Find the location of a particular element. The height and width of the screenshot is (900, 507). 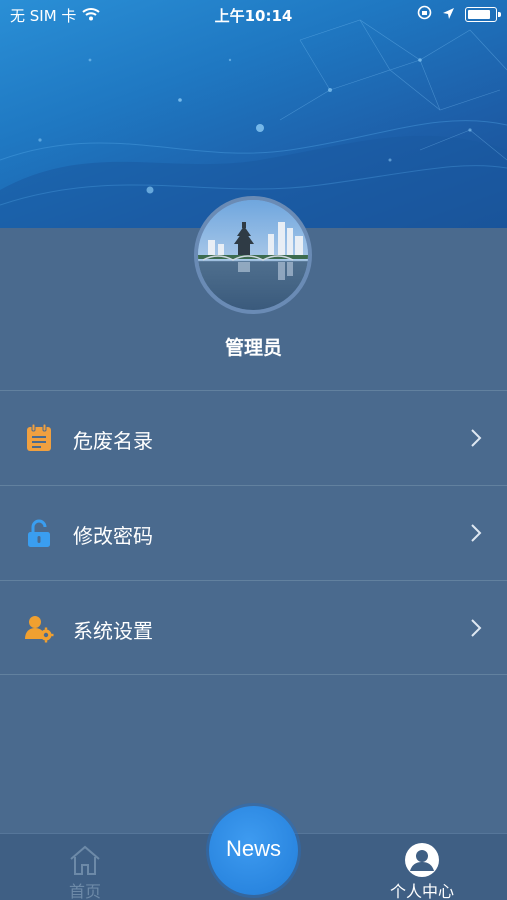

news-button: News is located at coordinates (253, 850).